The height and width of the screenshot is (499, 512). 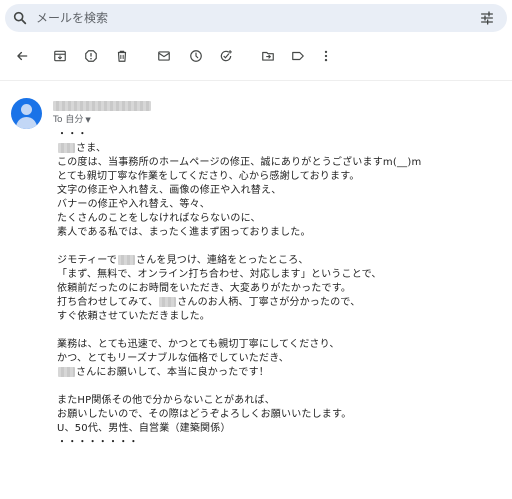 What do you see at coordinates (239, 162) in the screenshot?
I see `body-line: この度は、当事務所のホームページの修正、誠にありがとうございますm(__)m` at bounding box center [239, 162].